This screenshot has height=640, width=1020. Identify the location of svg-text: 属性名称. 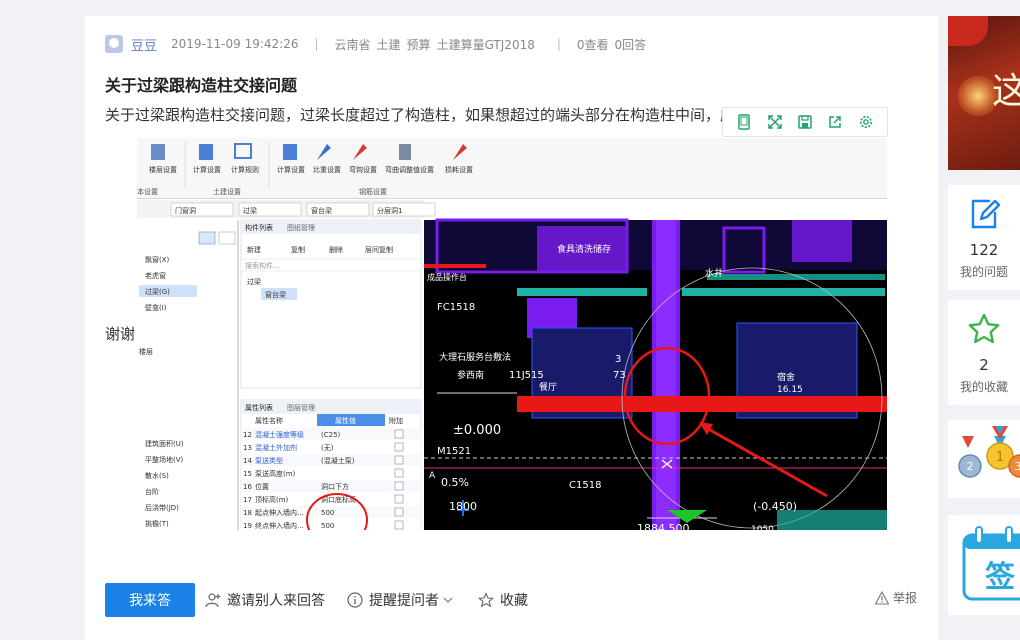
(269, 420).